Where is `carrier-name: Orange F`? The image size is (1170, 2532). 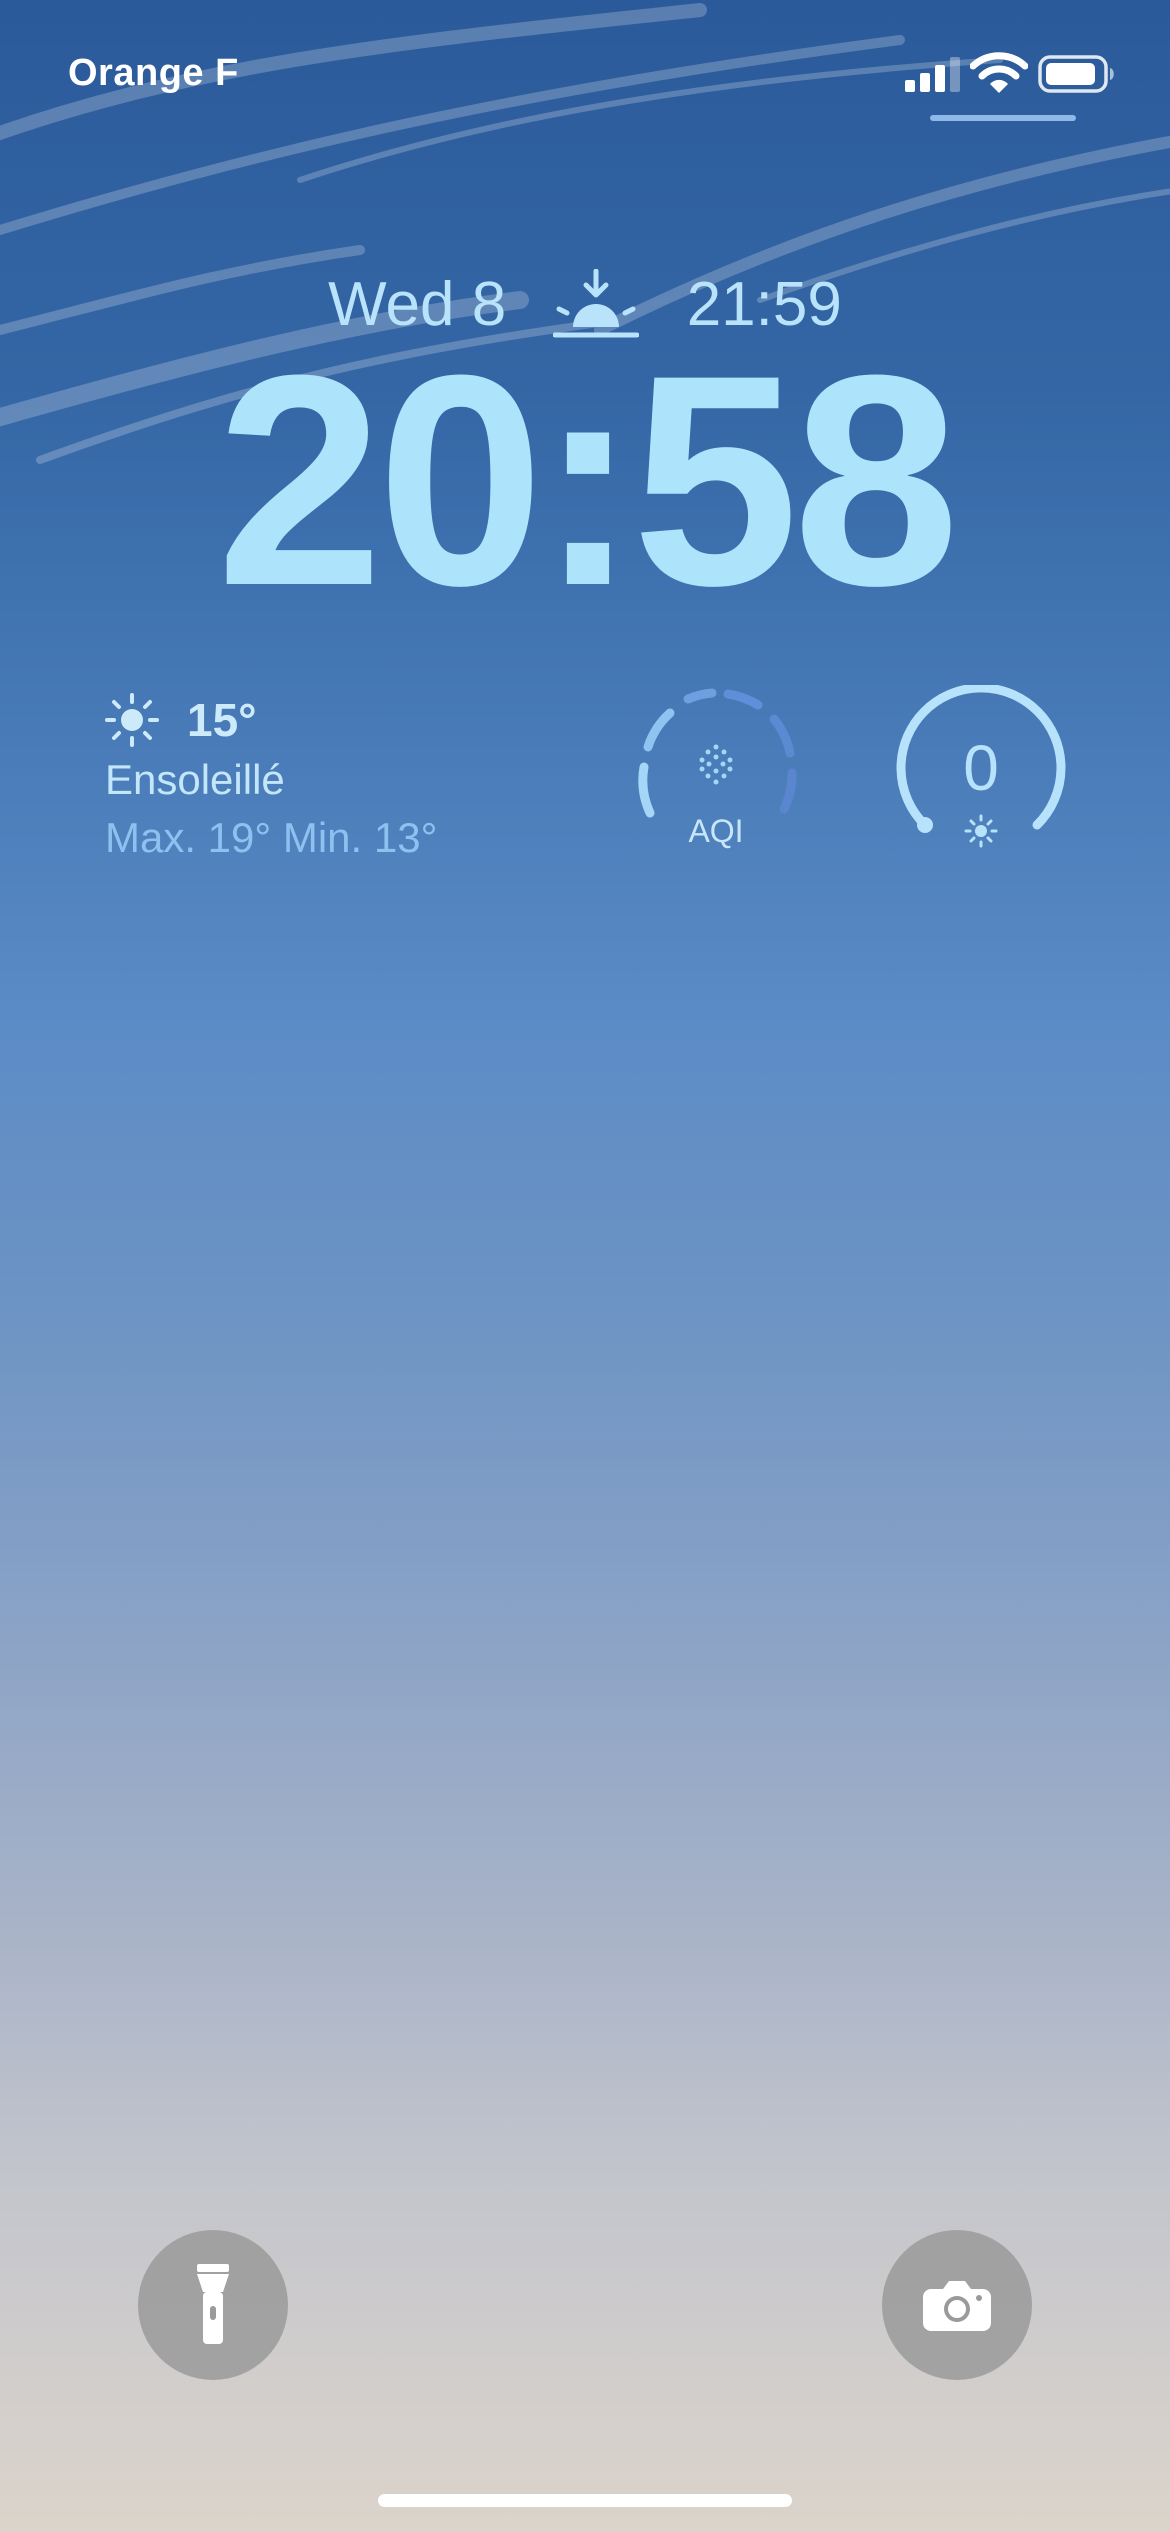 carrier-name: Orange F is located at coordinates (153, 73).